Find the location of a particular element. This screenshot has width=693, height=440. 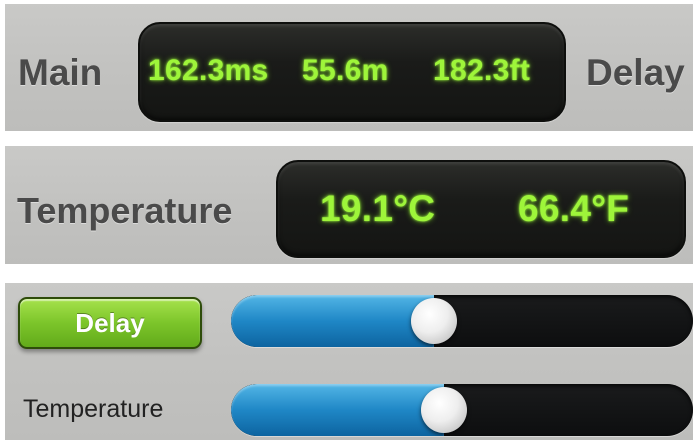

temperature-label: Temperature is located at coordinates (125, 210).